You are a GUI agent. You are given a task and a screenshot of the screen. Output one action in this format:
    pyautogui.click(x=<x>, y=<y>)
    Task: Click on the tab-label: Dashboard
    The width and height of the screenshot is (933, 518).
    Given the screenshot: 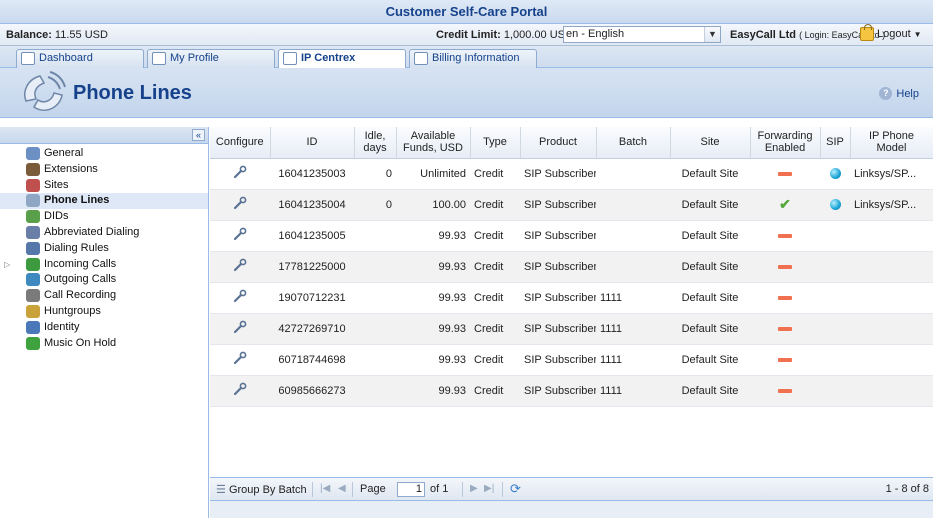 What is the action you would take?
    pyautogui.click(x=66, y=58)
    